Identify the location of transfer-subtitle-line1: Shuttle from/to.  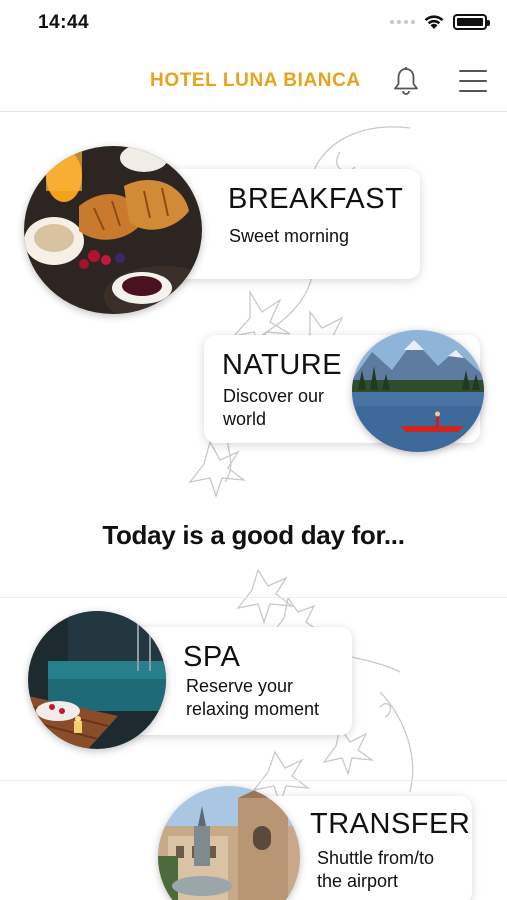
(376, 858).